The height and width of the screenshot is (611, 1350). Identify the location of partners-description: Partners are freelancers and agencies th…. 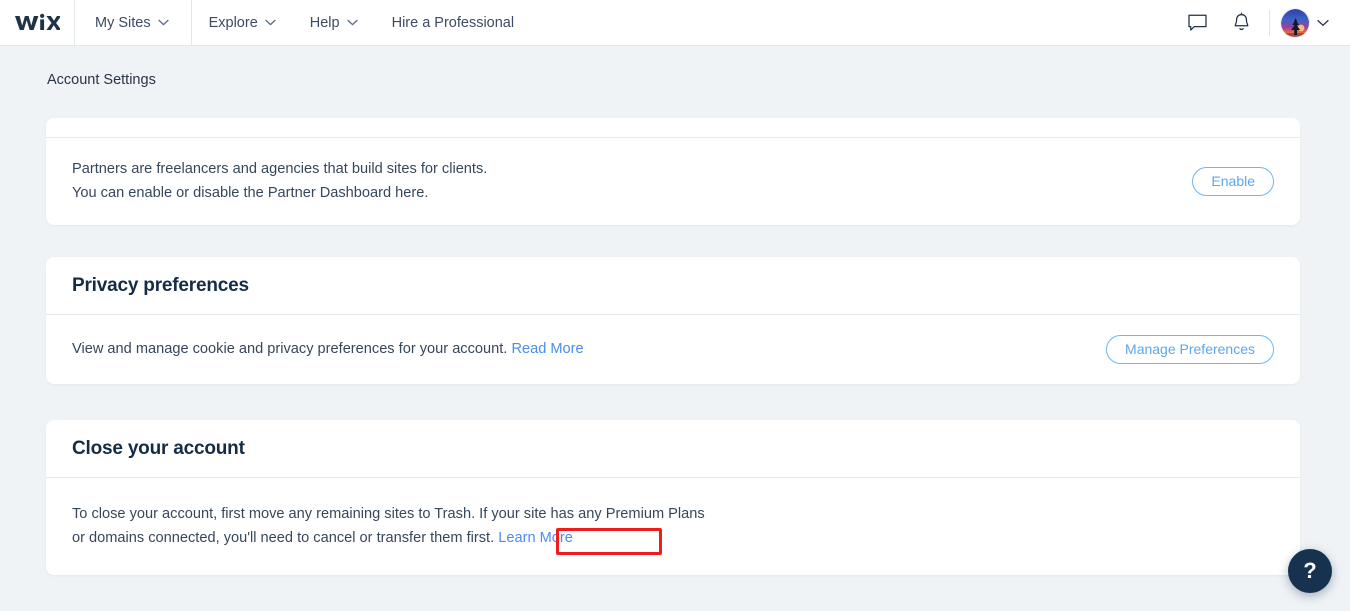
(279, 181).